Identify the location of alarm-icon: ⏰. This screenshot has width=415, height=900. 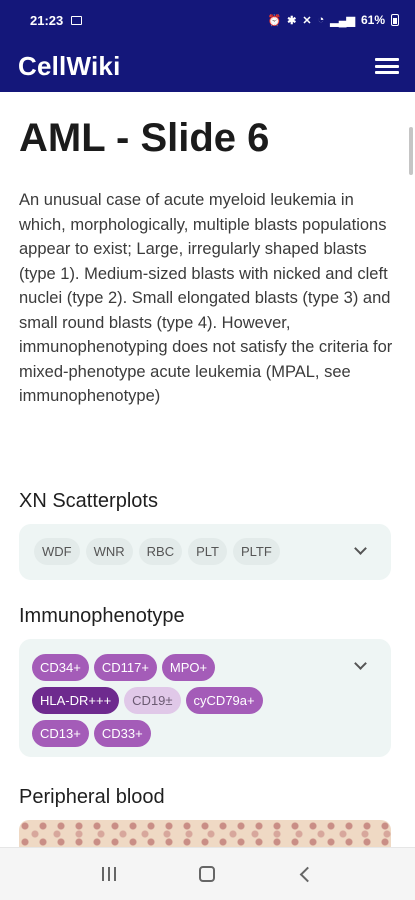
(274, 20).